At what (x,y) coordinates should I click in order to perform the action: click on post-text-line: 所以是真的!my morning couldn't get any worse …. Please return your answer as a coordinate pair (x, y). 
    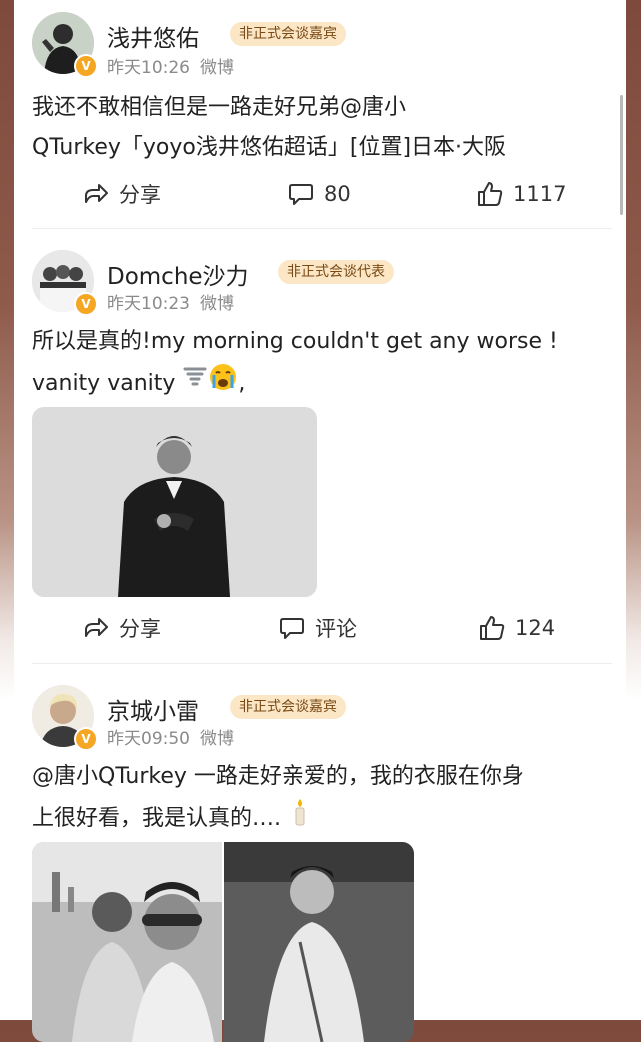
    Looking at the image, I should click on (295, 341).